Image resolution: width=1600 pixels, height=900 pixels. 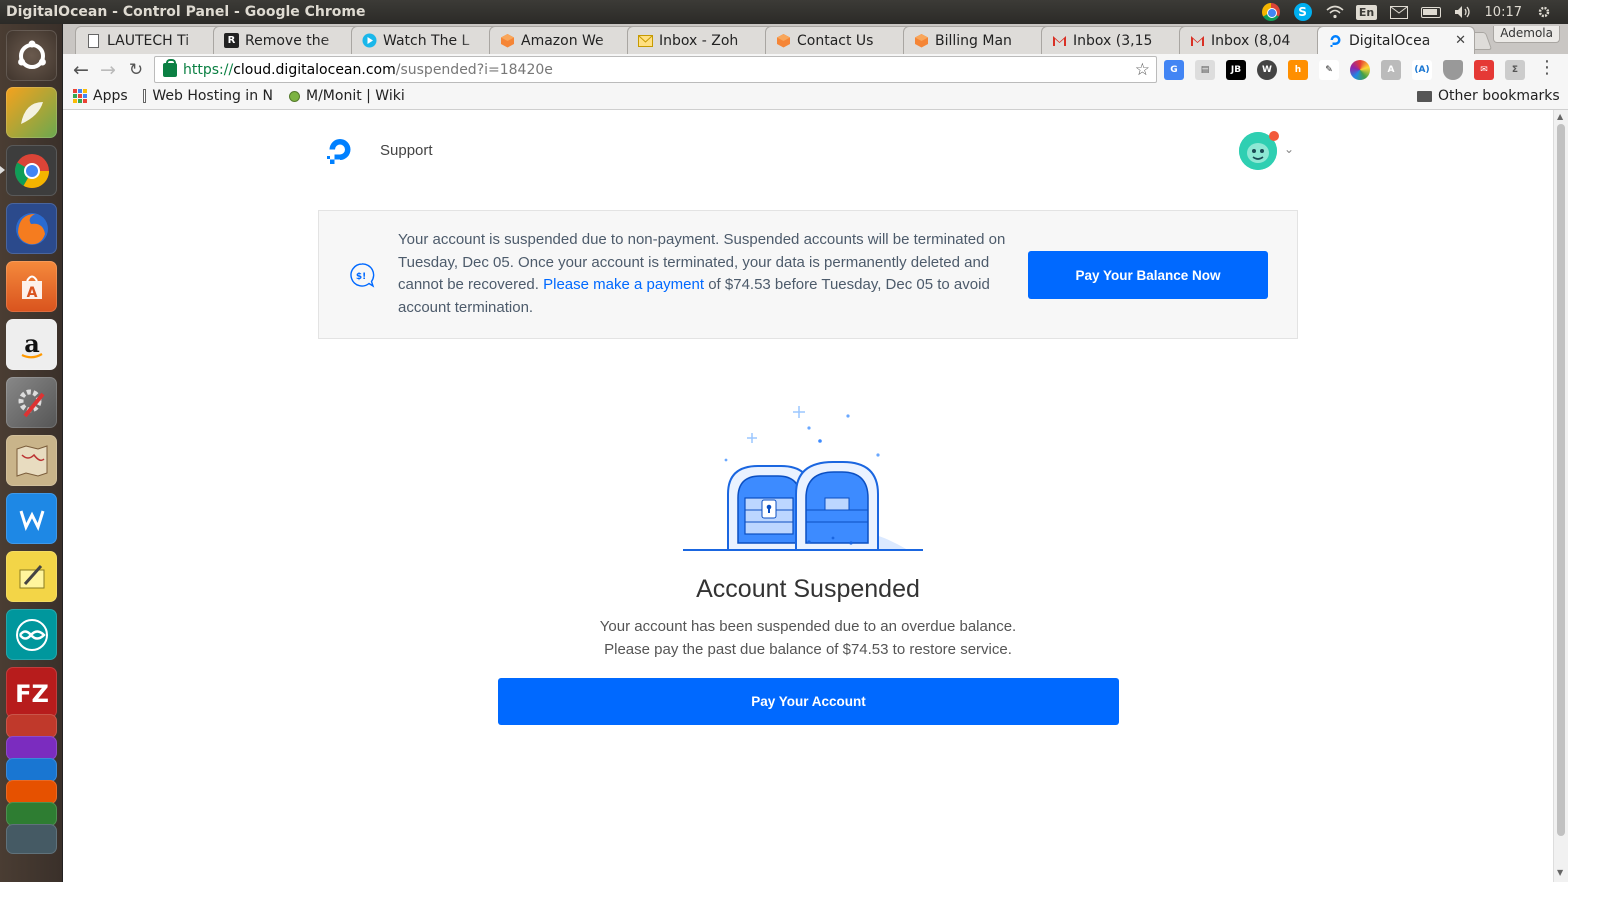 I want to click on tab: Amazon We ✕, so click(x=568, y=40).